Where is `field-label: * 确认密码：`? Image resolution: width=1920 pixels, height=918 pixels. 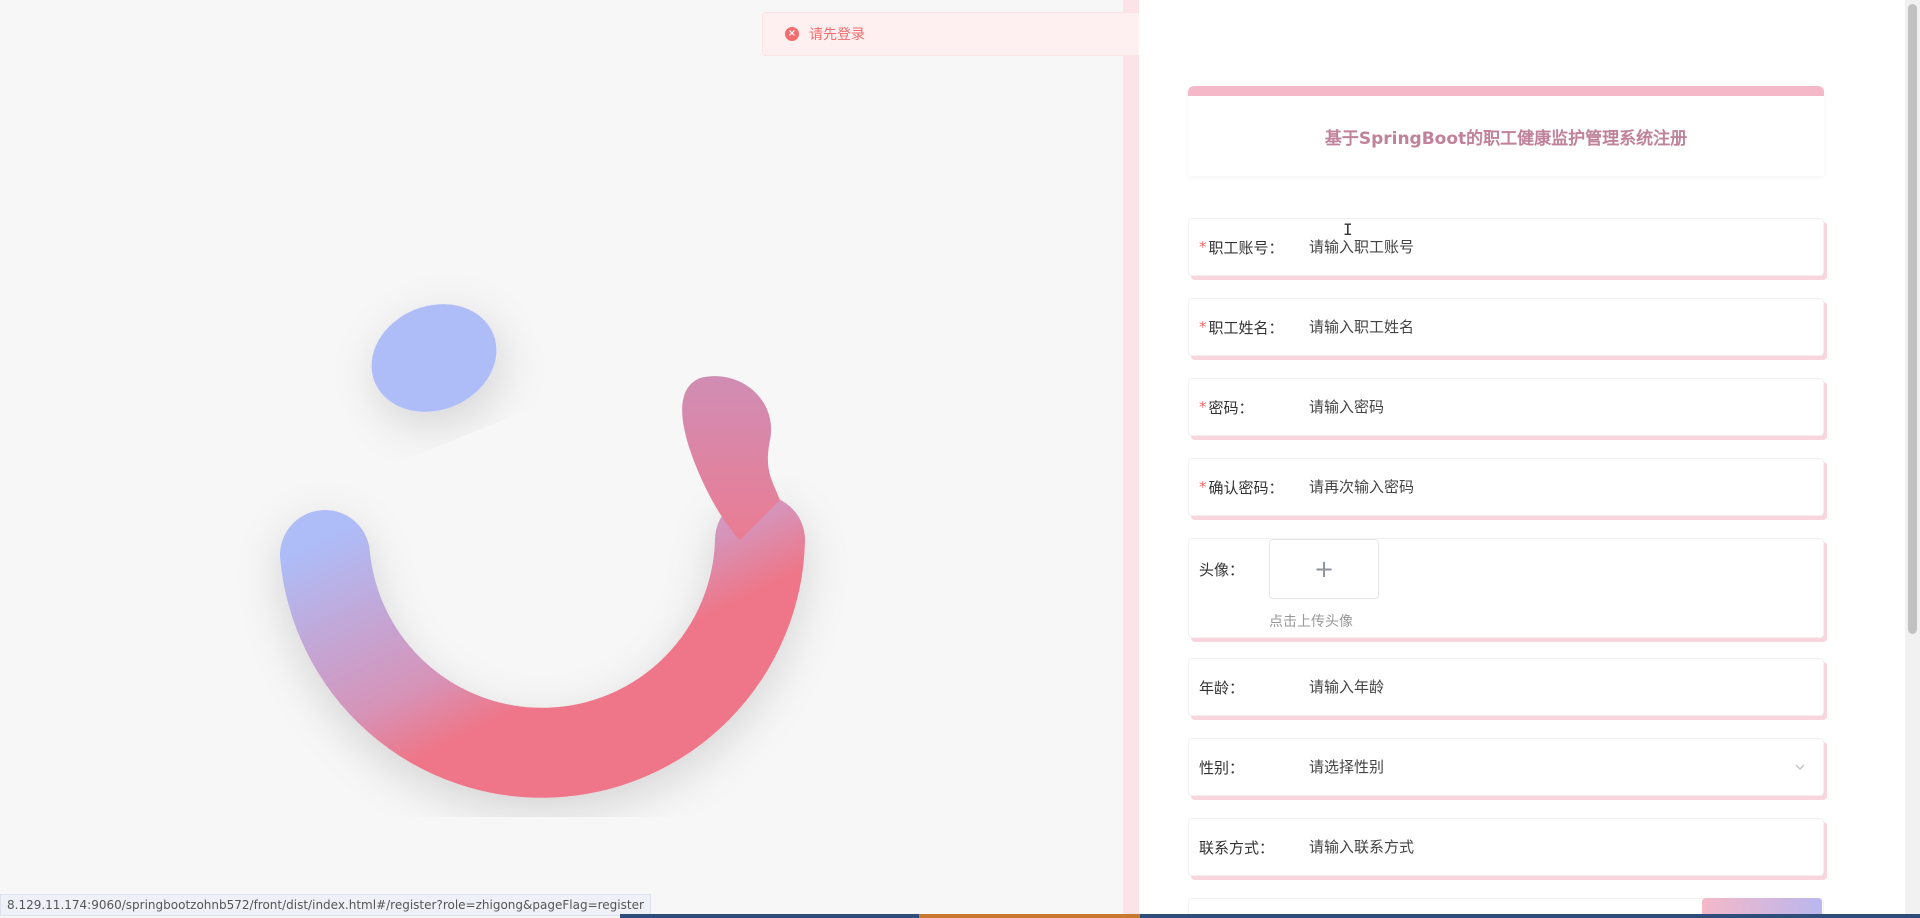
field-label: * 确认密码： is located at coordinates (1241, 487).